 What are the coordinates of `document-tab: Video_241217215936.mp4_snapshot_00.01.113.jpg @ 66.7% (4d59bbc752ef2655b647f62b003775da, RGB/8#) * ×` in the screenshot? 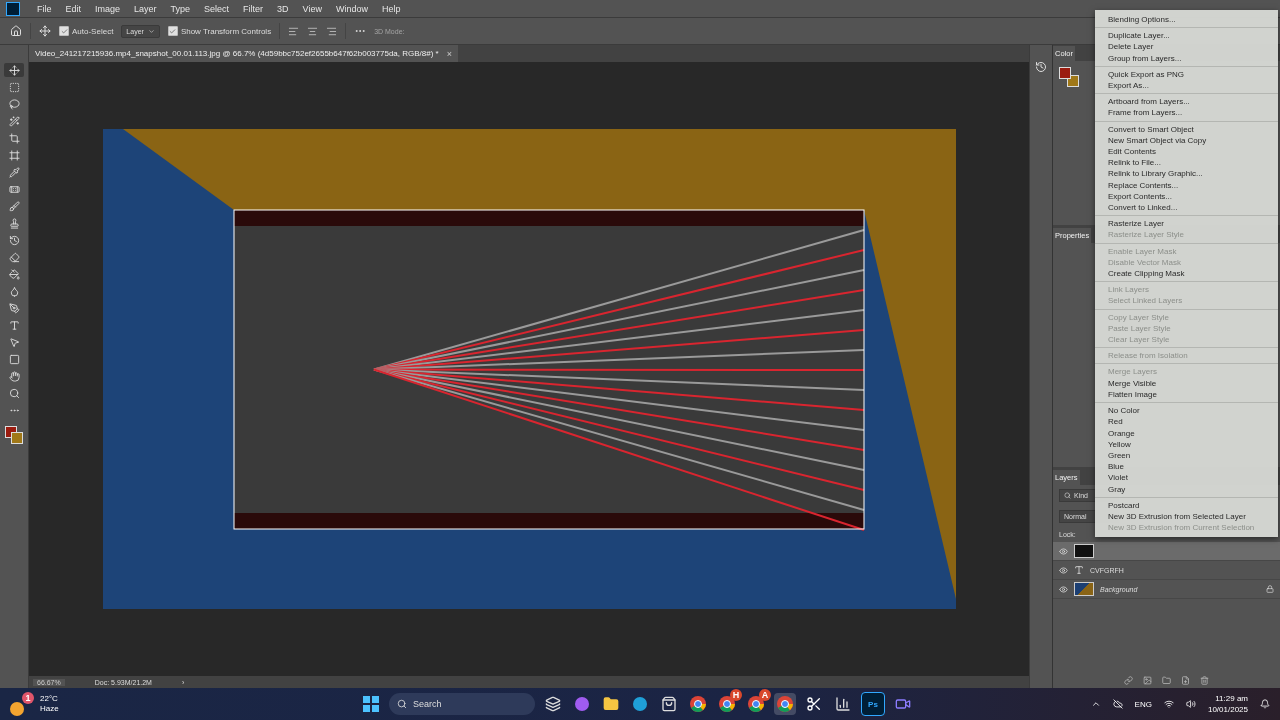 It's located at (243, 53).